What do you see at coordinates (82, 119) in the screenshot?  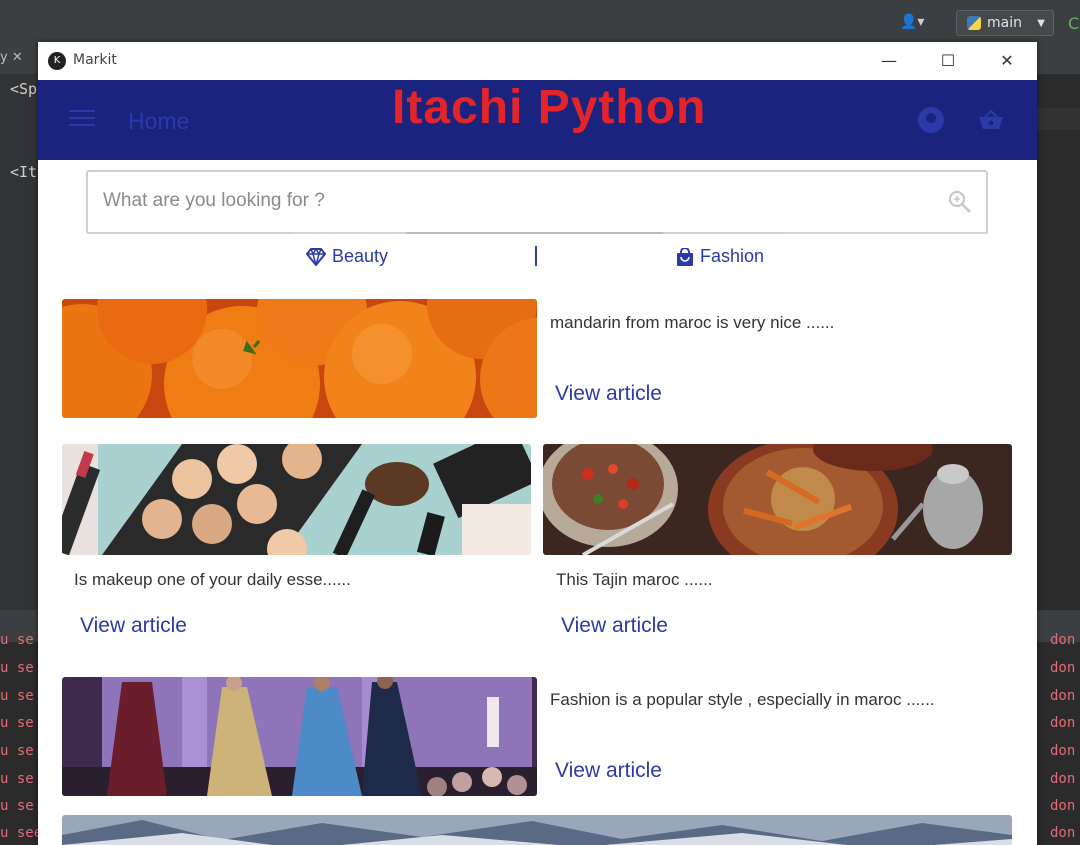 I see `menu-icon` at bounding box center [82, 119].